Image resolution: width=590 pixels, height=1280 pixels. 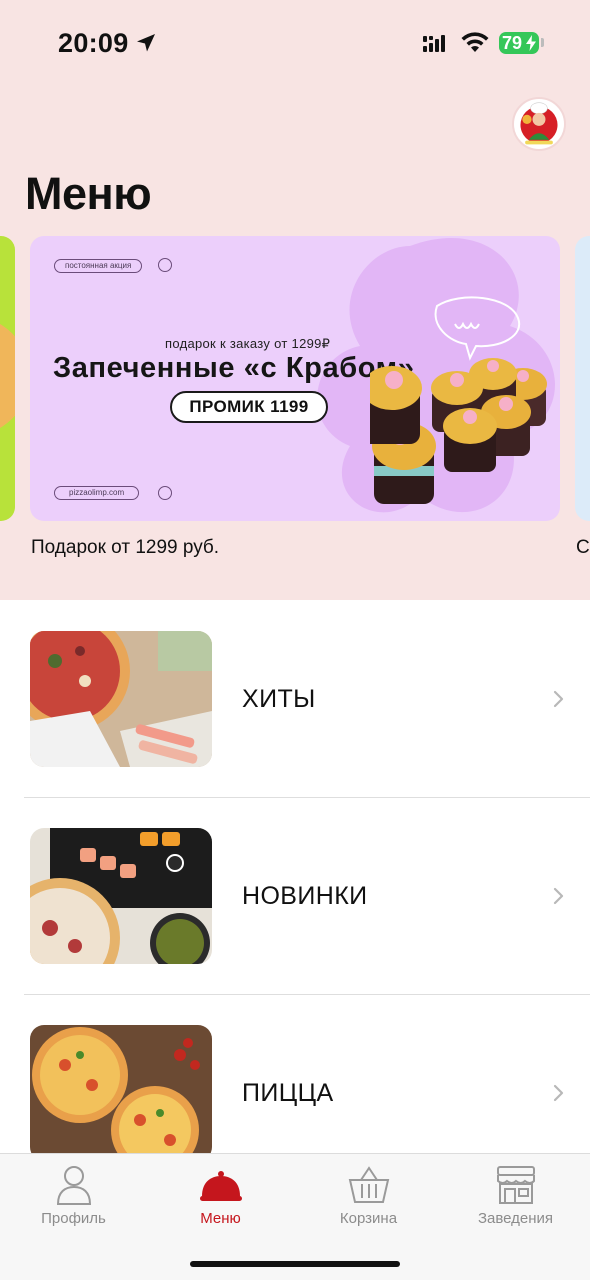 I want to click on person-icon, so click(x=73, y=1185).